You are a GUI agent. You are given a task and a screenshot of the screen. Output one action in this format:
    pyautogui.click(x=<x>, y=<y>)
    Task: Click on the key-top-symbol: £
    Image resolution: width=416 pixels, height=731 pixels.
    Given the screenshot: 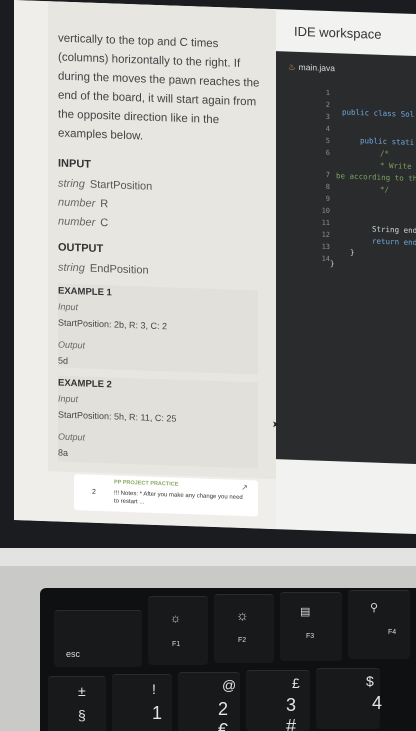 What is the action you would take?
    pyautogui.click(x=296, y=683)
    